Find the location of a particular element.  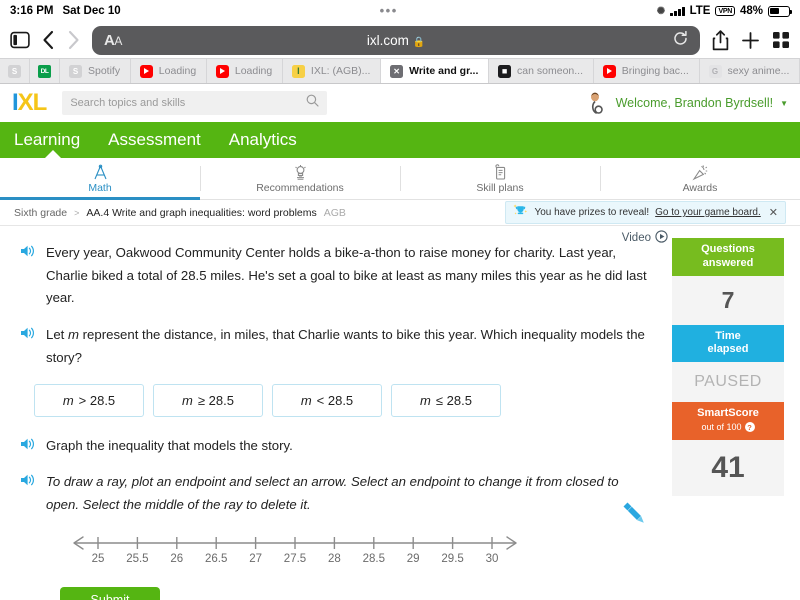

address-bar: AA ixl.com 🔒 is located at coordinates (396, 40).